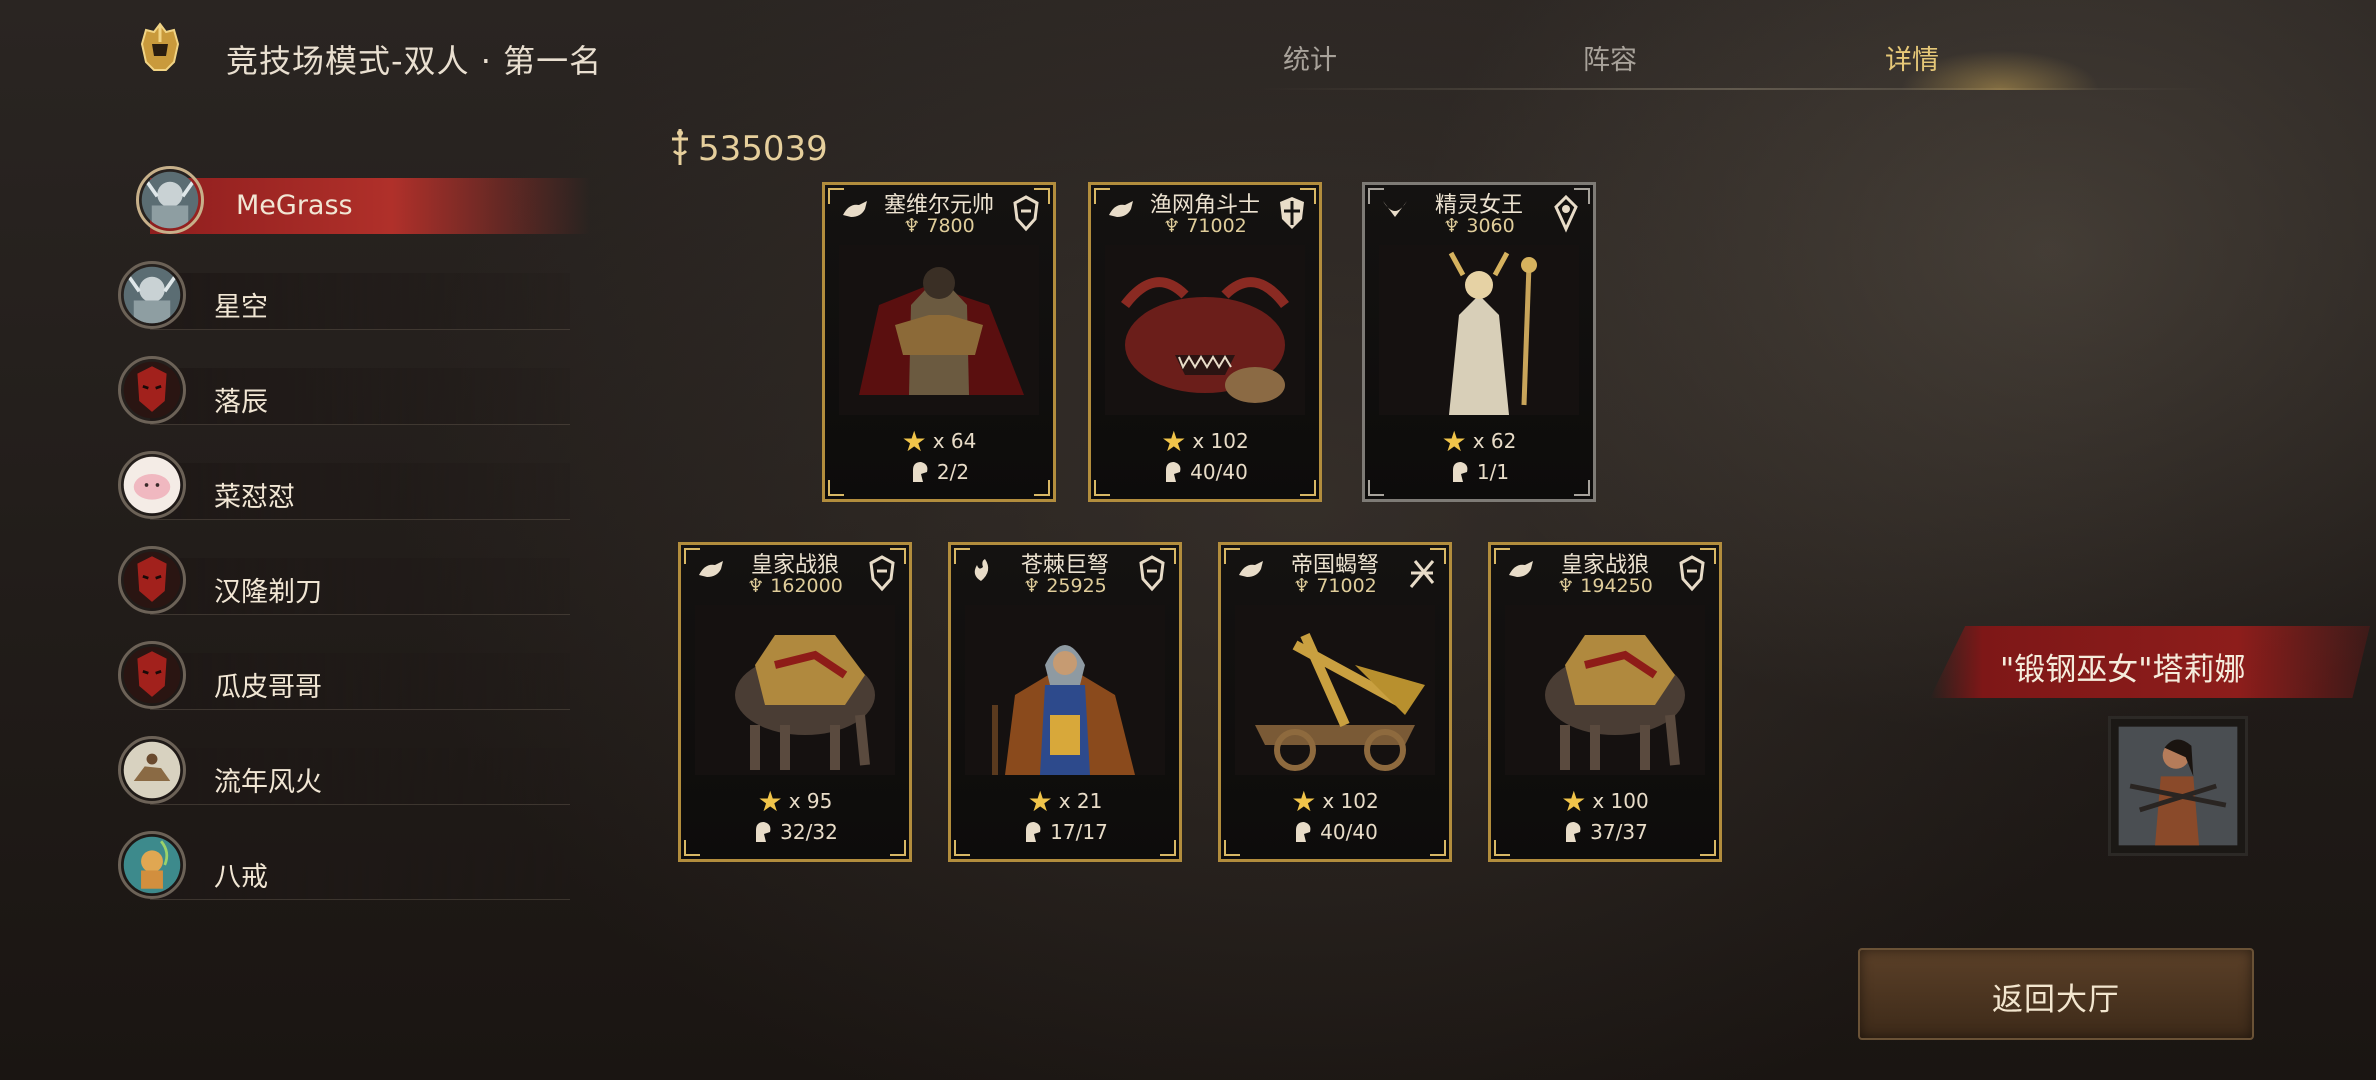 The image size is (2376, 1080). Describe the element at coordinates (1490, 226) in the screenshot. I see `unit-power-value: 3060` at that location.